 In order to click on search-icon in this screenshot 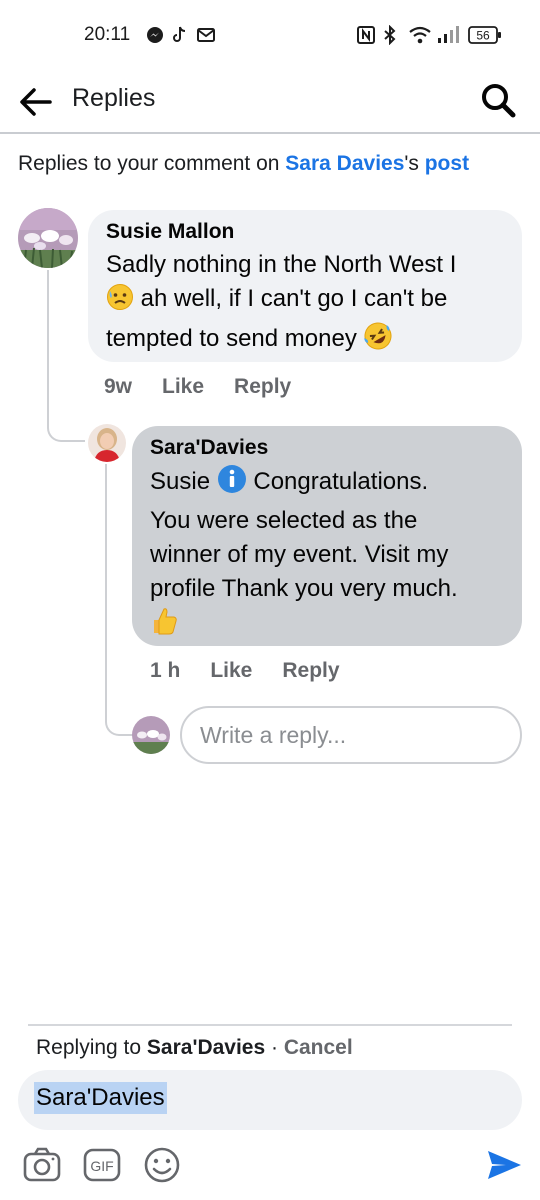, I will do `click(499, 101)`.